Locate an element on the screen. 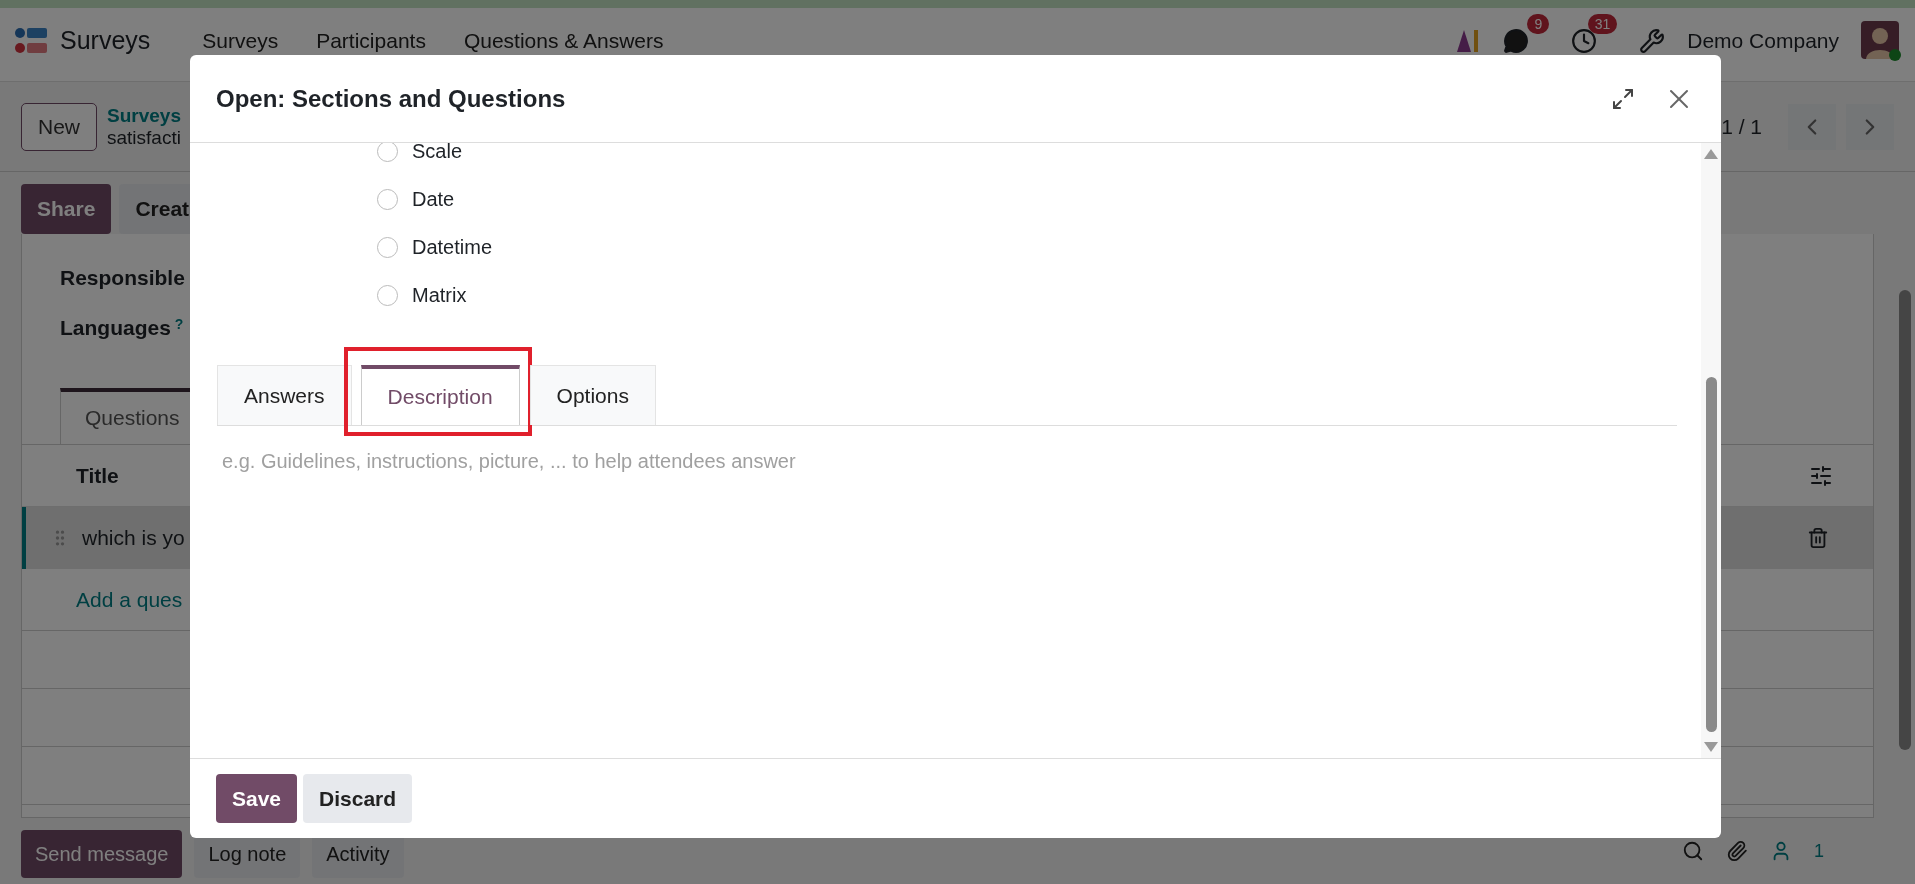 The height and width of the screenshot is (884, 1915). search-icon is located at coordinates (1693, 851).